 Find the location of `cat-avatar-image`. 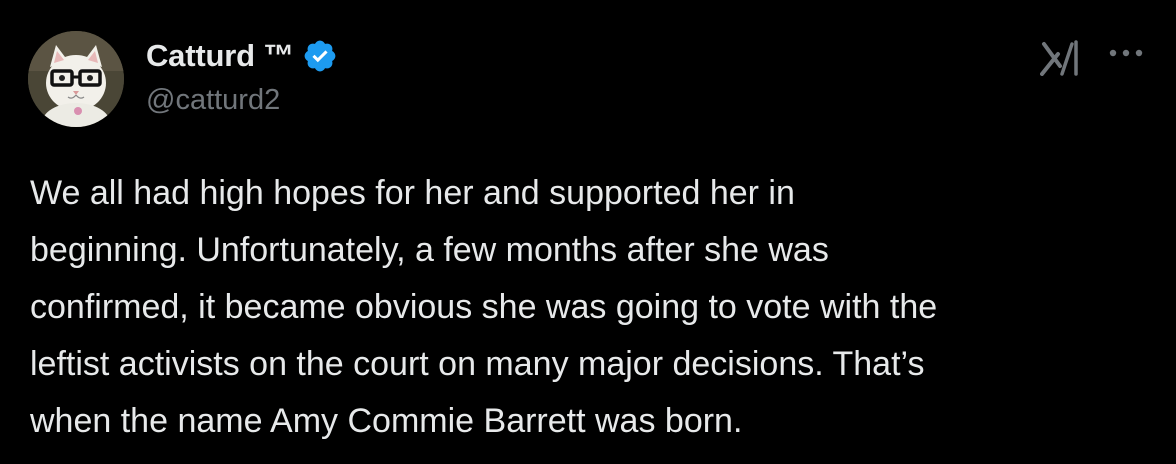

cat-avatar-image is located at coordinates (76, 79).